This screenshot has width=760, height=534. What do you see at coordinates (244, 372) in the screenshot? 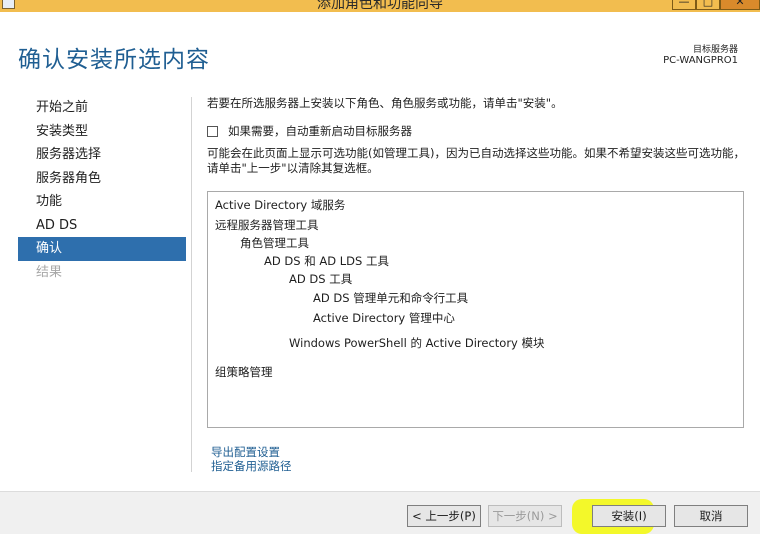
I see `list-item: 组策略管理` at bounding box center [244, 372].